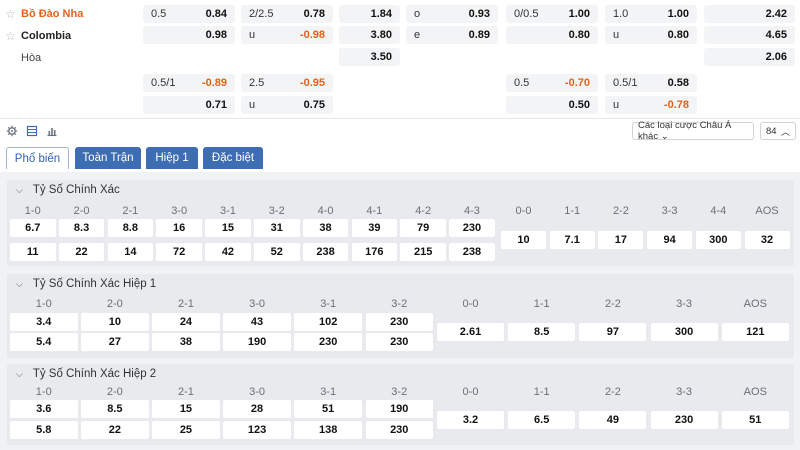  Describe the element at coordinates (86, 284) in the screenshot. I see `section-header: ⌵ Tỷ Số Chính Xác Hiệp 1` at that location.